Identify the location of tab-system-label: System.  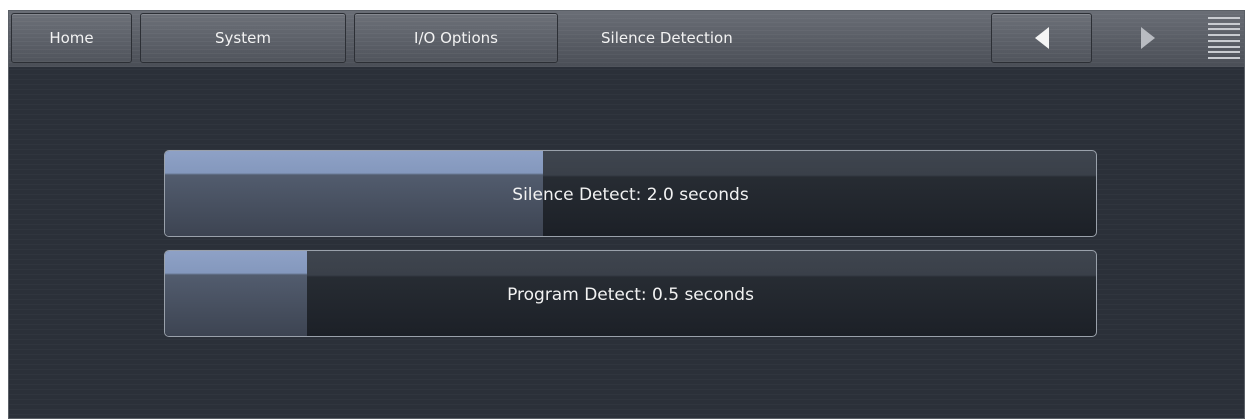
(243, 38).